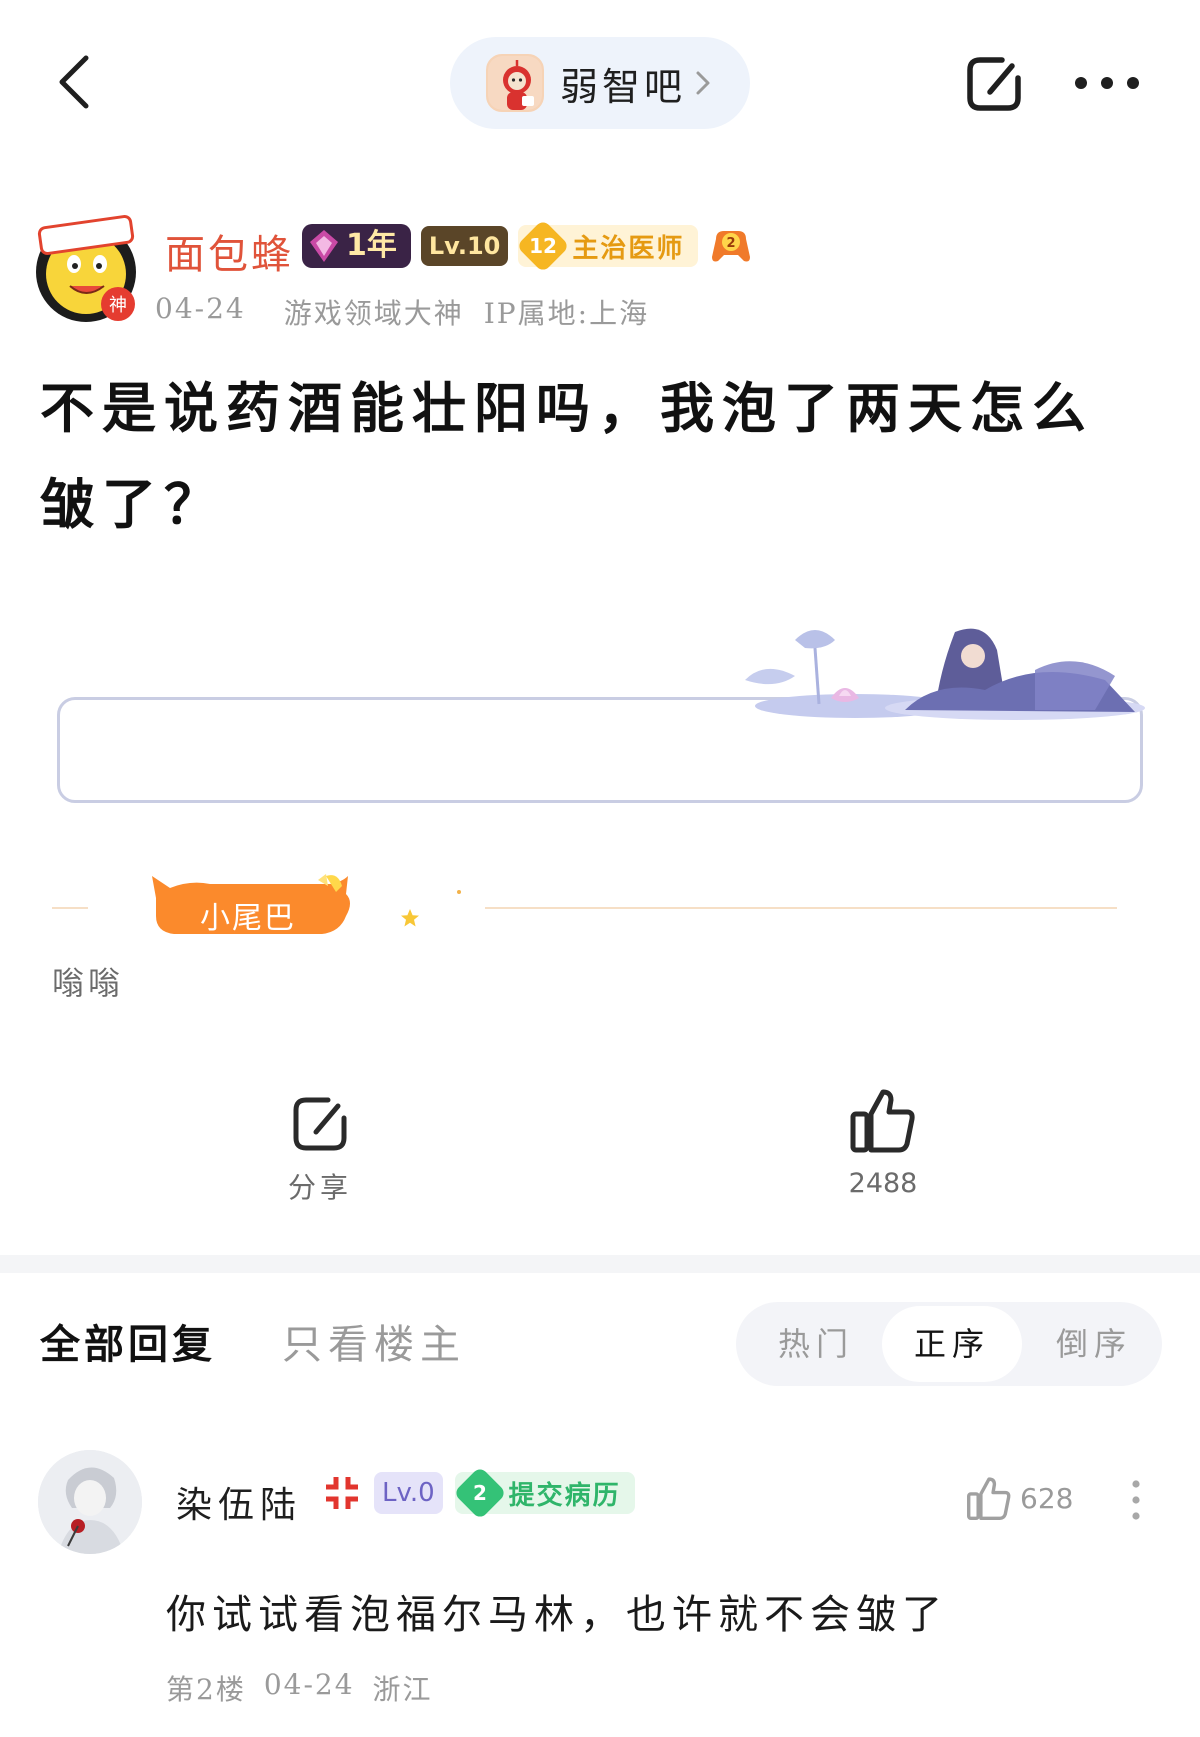 The image size is (1200, 1737). Describe the element at coordinates (90, 1502) in the screenshot. I see `reply-avatar` at that location.